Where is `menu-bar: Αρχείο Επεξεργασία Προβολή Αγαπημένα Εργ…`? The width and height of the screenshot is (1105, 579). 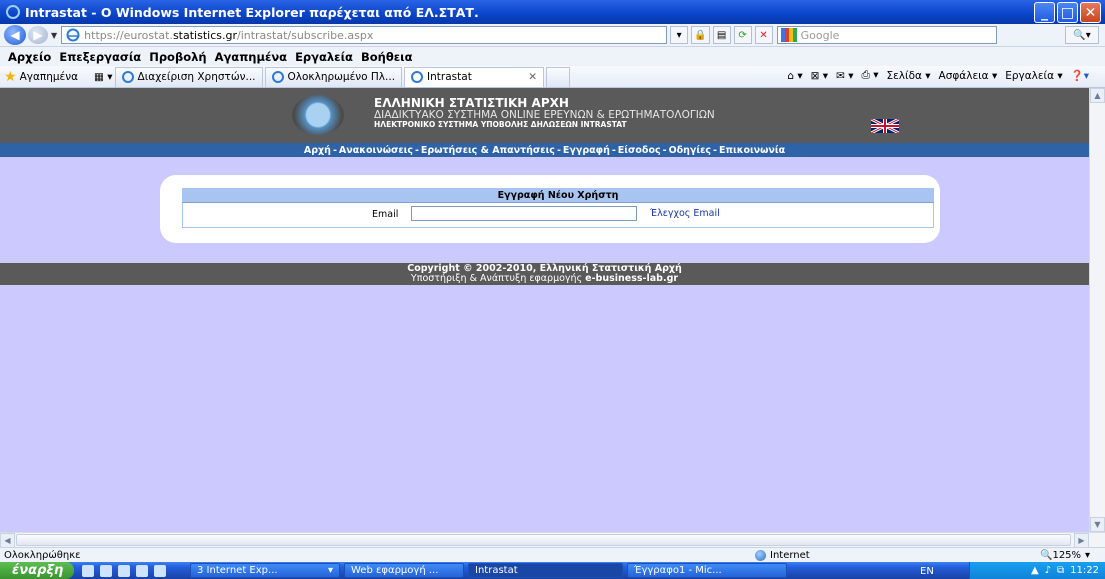
menu-bar: Αρχείο Επεξεργασία Προβολή Αγαπημένα Εργ… is located at coordinates (552, 56).